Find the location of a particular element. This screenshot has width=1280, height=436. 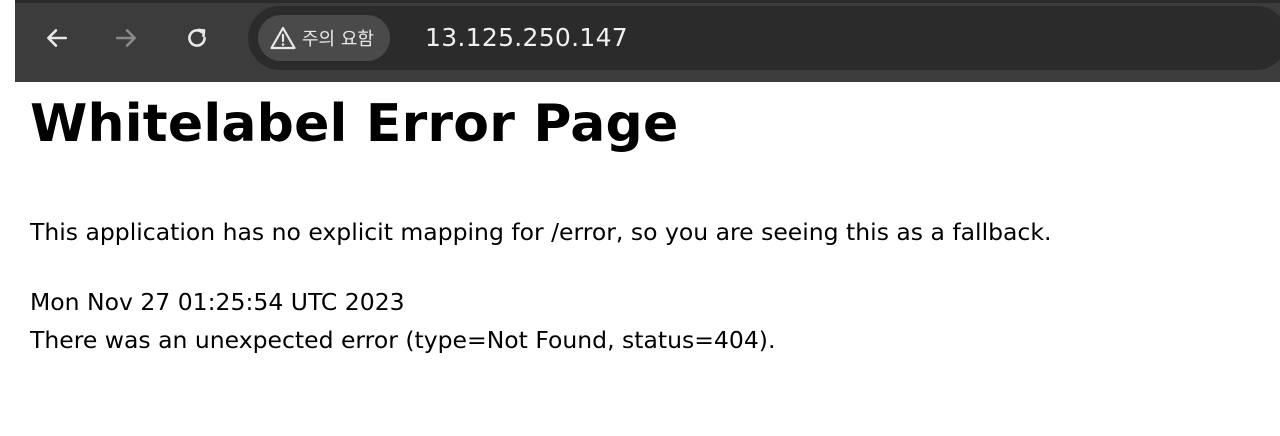

address-bar: 주의 요함 13.125.250.147 is located at coordinates (764, 38).